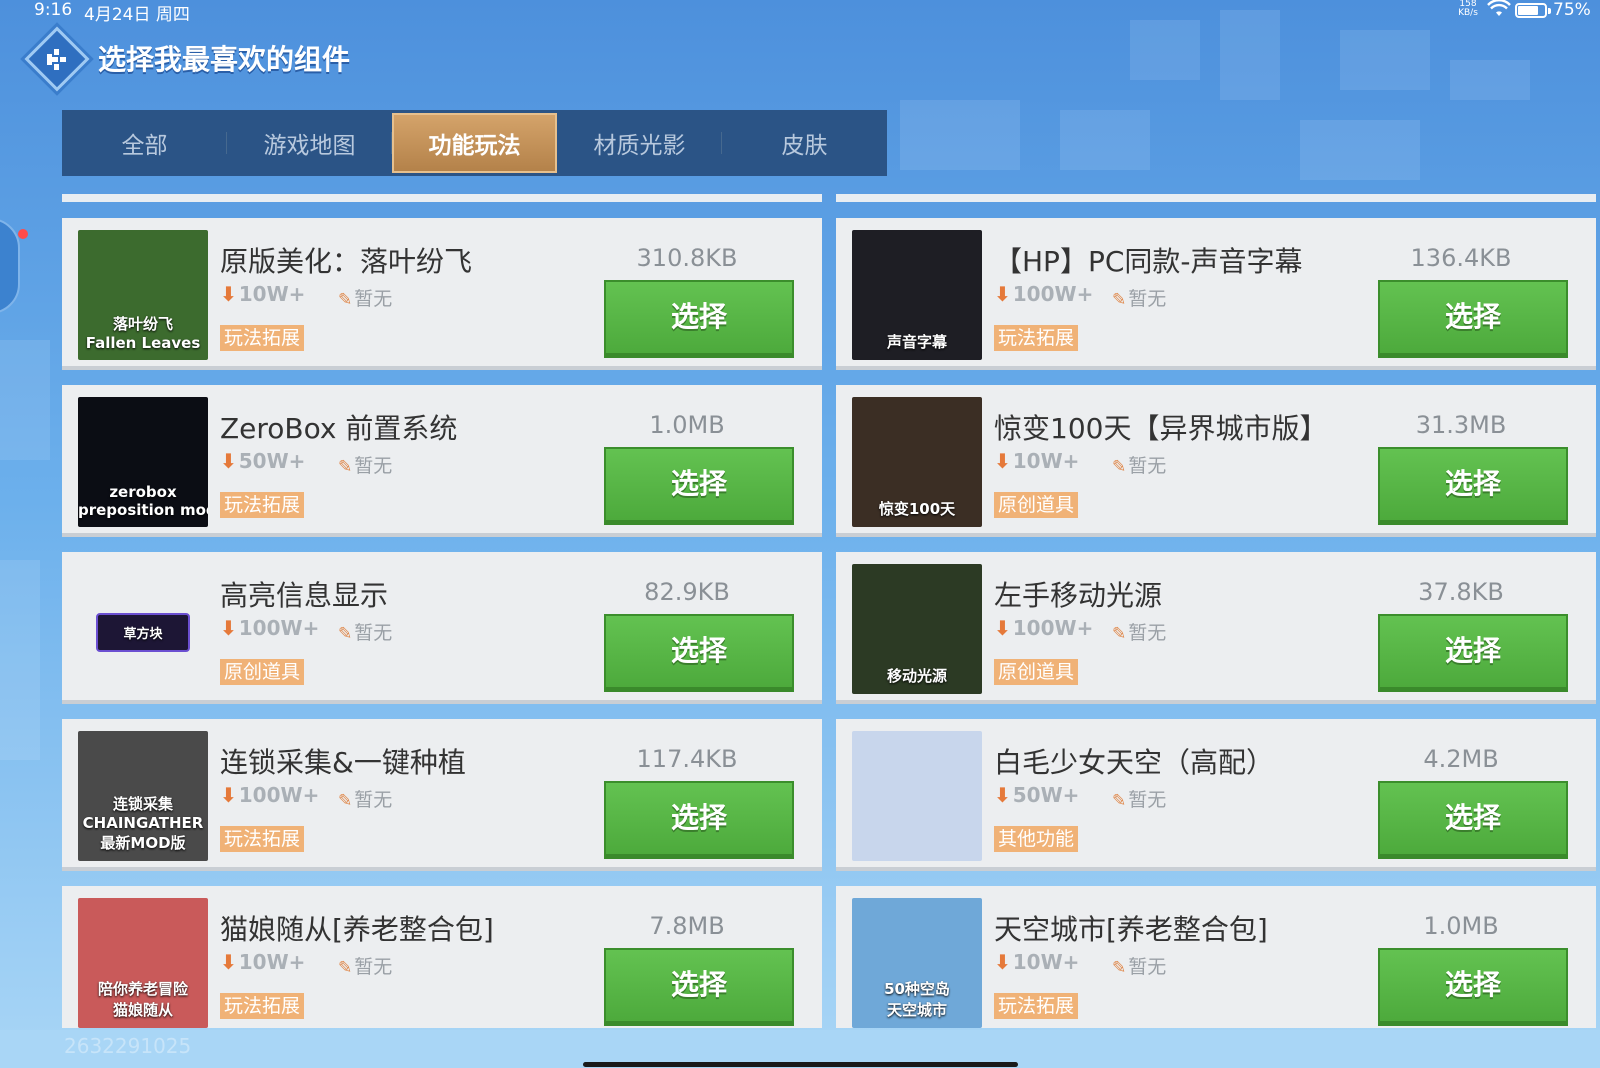 This screenshot has width=1600, height=1068. I want to click on tab-game-maps: 游戏地图, so click(309, 143).